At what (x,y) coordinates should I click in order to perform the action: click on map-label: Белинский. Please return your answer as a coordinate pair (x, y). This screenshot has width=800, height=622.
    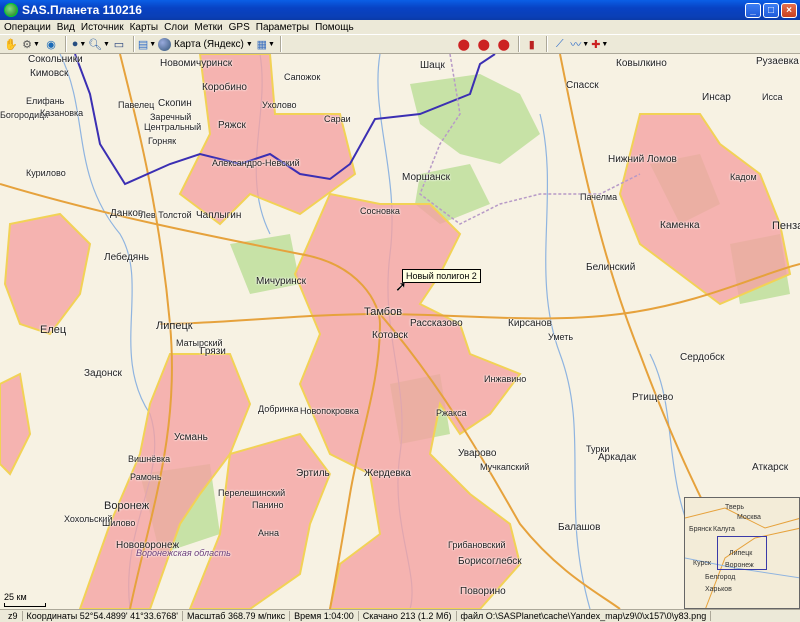
    Looking at the image, I should click on (611, 267).